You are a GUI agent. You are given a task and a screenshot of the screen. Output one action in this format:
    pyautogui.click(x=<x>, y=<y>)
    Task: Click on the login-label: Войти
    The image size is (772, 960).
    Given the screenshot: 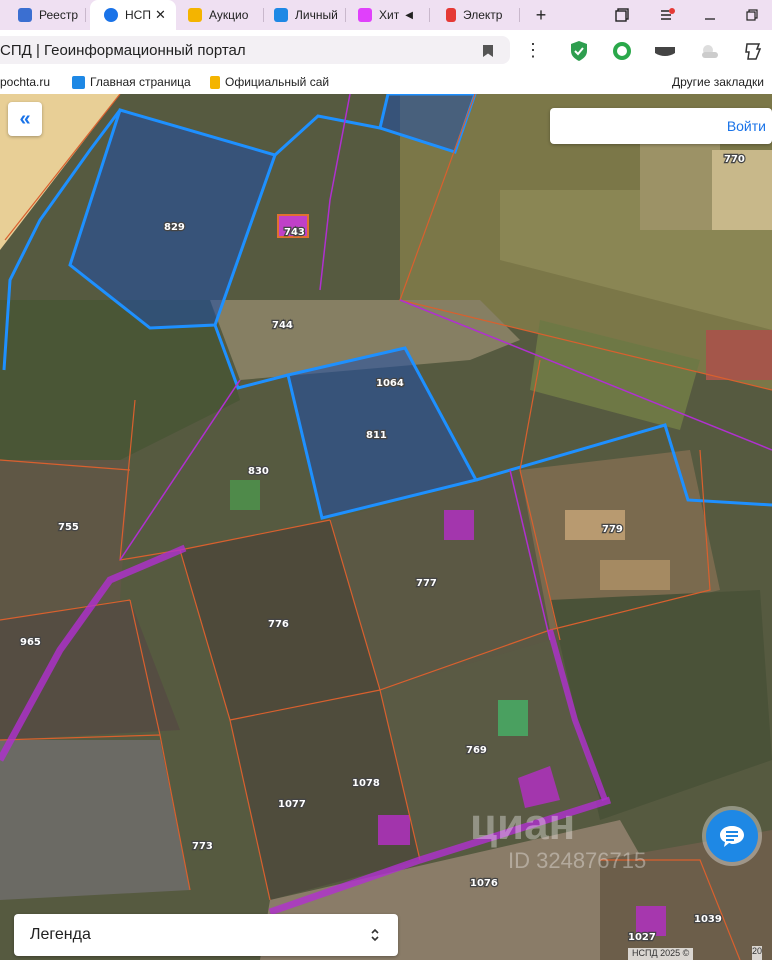 What is the action you would take?
    pyautogui.click(x=746, y=126)
    